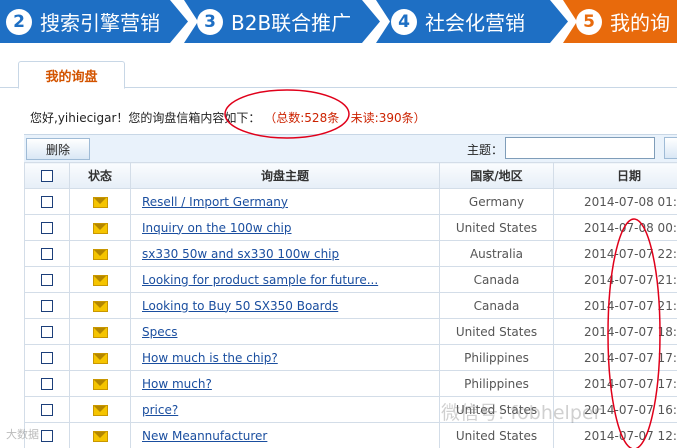 This screenshot has width=677, height=448. I want to click on date-cell: 2014-07-07 22:0, so click(615, 253).